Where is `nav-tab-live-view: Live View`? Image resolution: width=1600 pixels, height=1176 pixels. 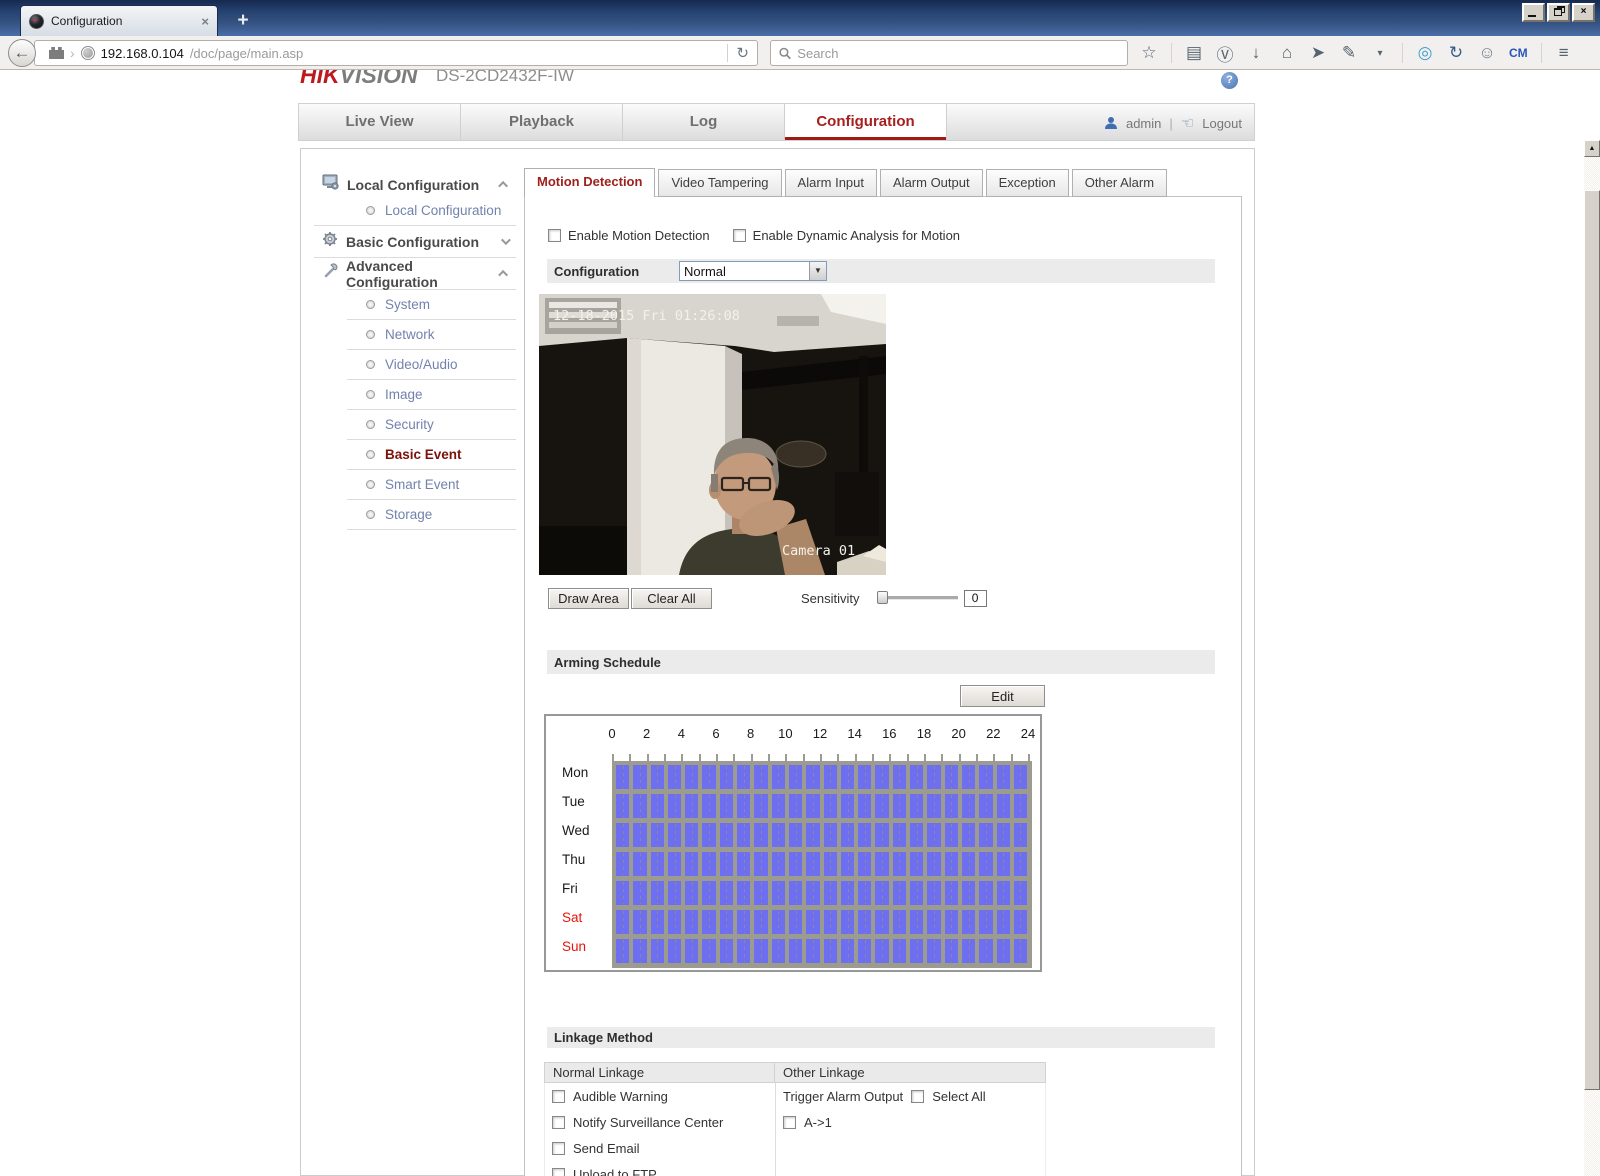
nav-tab-live-view: Live View is located at coordinates (380, 122).